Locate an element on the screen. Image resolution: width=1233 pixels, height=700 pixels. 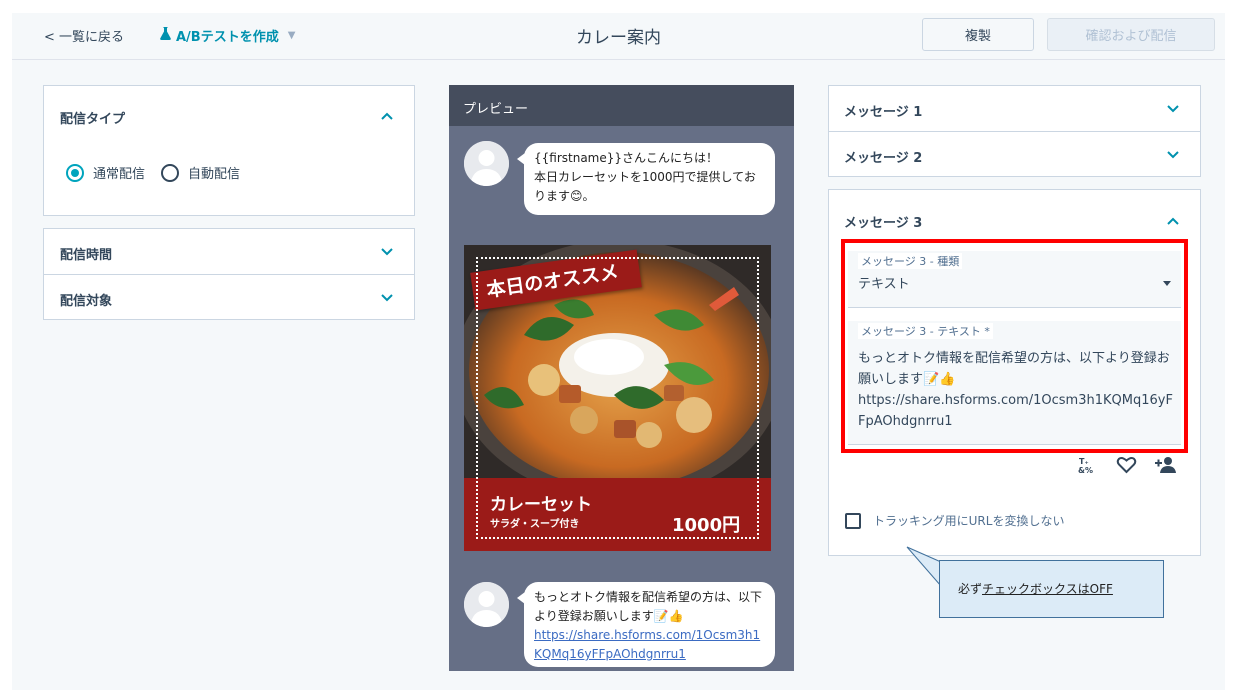
bubble-1-line-2: 本日カレーセットを1000円で提供しております😊。 is located at coordinates (645, 186).